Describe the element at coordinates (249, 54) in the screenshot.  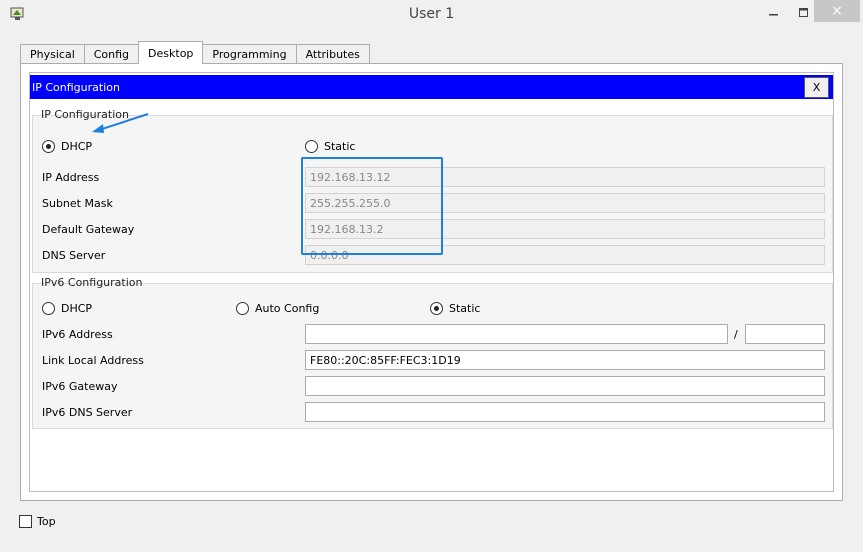
I see `tab-programming: Programming` at that location.